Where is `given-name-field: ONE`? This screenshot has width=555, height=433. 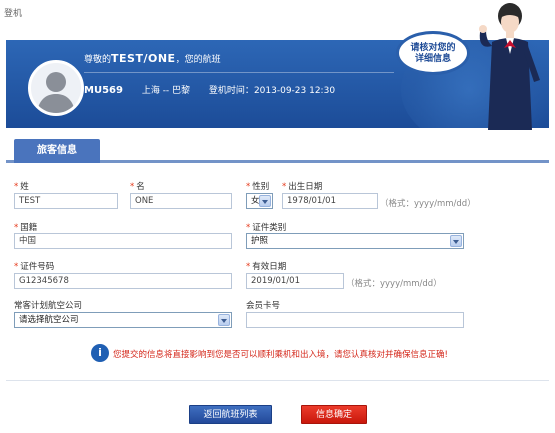 given-name-field: ONE is located at coordinates (181, 201).